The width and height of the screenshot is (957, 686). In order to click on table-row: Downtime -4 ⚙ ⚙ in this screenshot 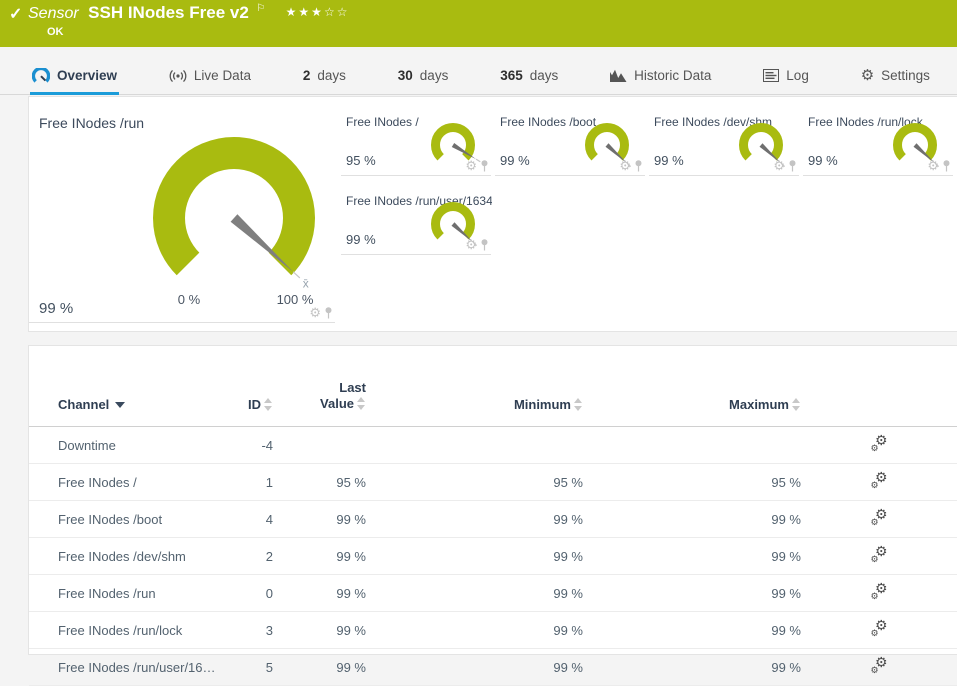, I will do `click(493, 445)`.